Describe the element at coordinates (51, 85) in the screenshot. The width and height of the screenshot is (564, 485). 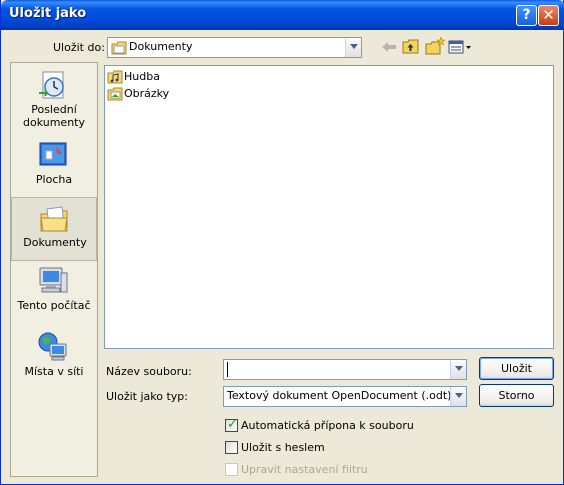
I see `recent-documents-icon` at that location.